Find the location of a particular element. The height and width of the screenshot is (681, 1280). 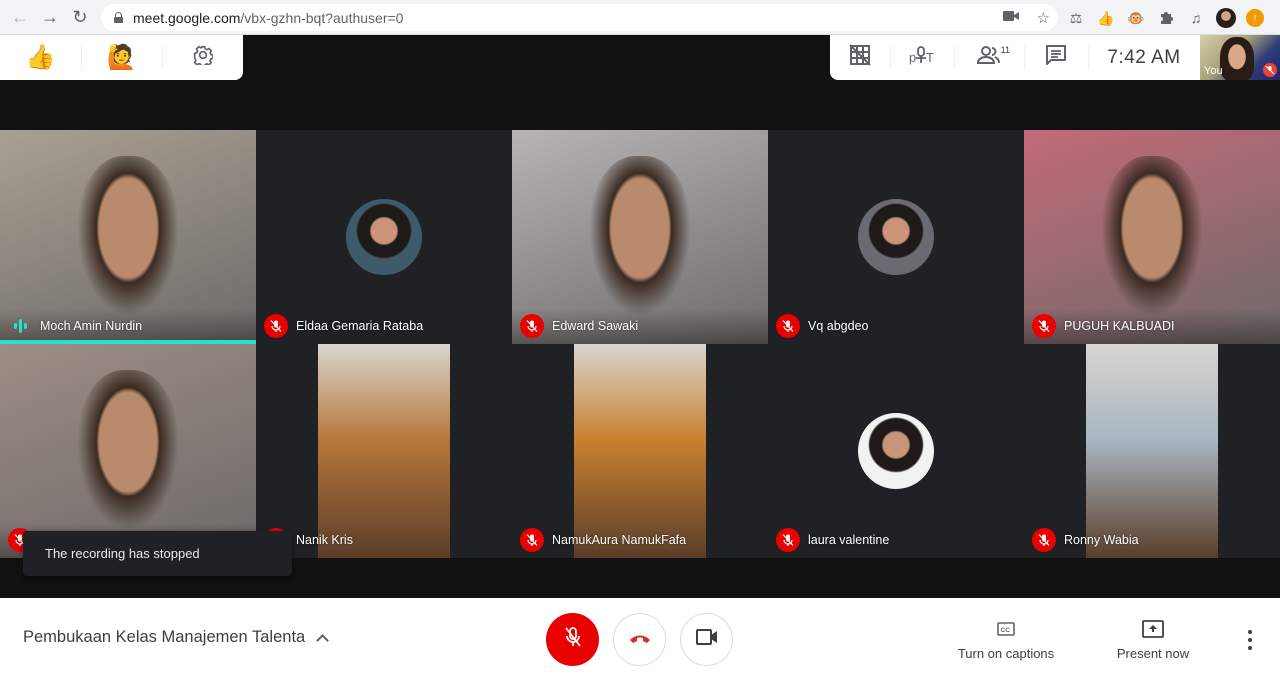

grid-off-icon is located at coordinates (860, 57).